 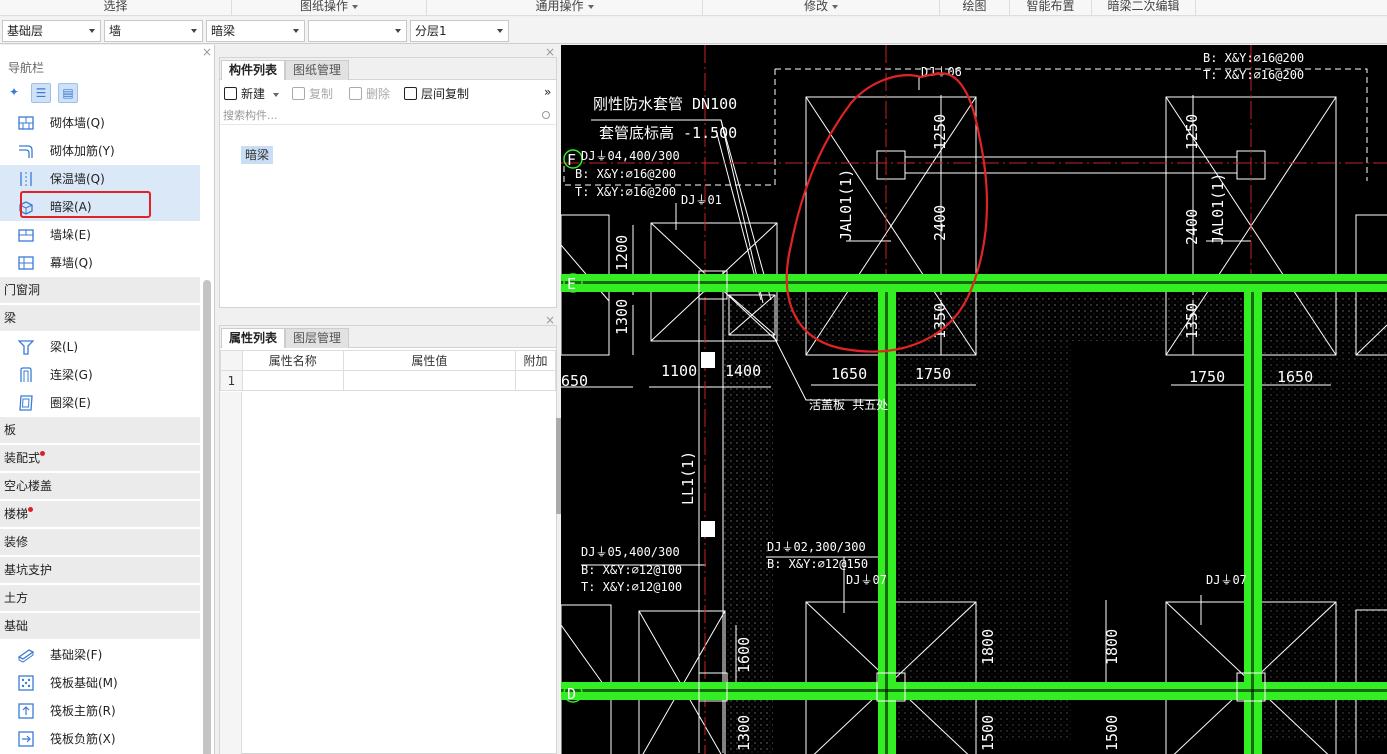 What do you see at coordinates (100, 487) in the screenshot?
I see `nav-category-hollow-floor: 空心楼盖` at bounding box center [100, 487].